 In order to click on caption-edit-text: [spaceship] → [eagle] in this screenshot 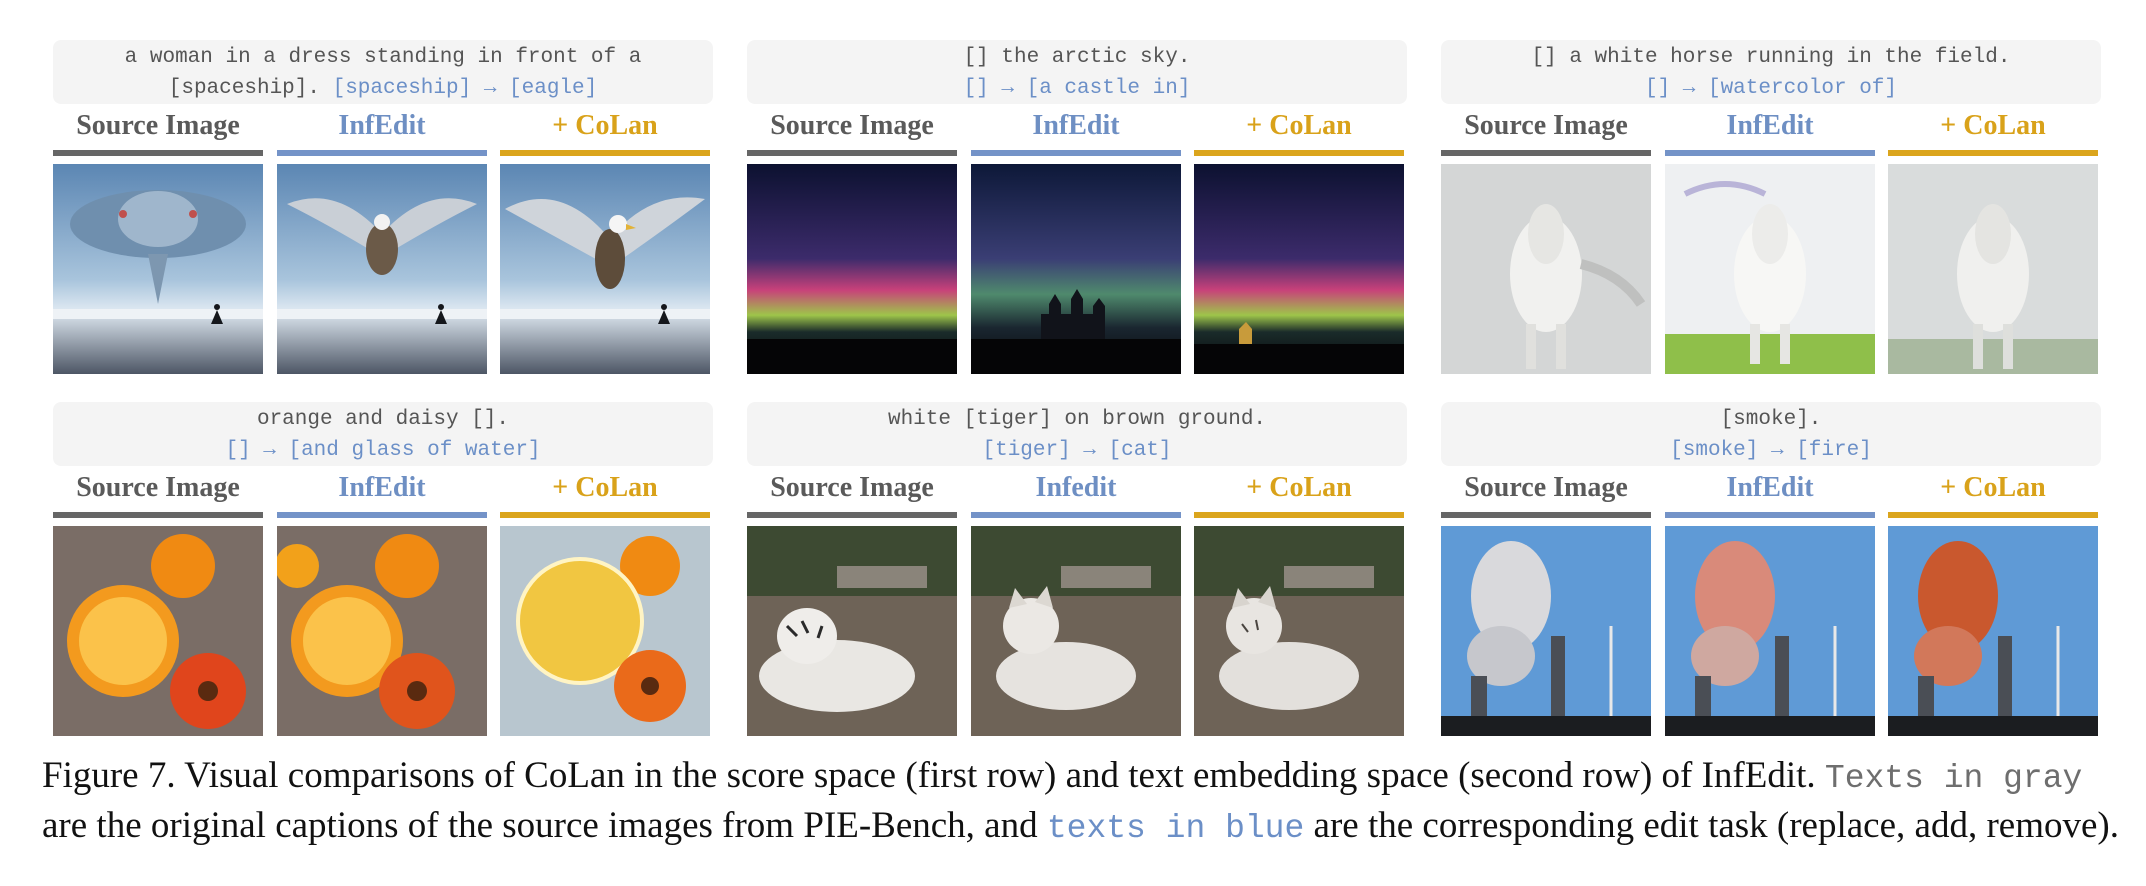, I will do `click(465, 88)`.